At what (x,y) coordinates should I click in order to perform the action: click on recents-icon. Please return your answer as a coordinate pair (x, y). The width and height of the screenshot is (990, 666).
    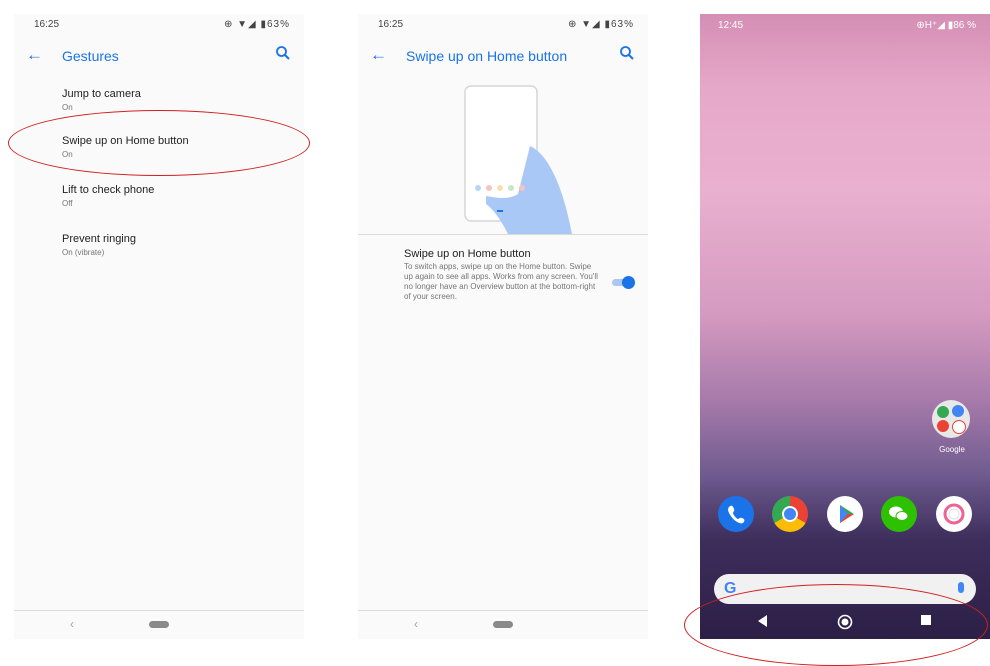
    Looking at the image, I should click on (926, 620).